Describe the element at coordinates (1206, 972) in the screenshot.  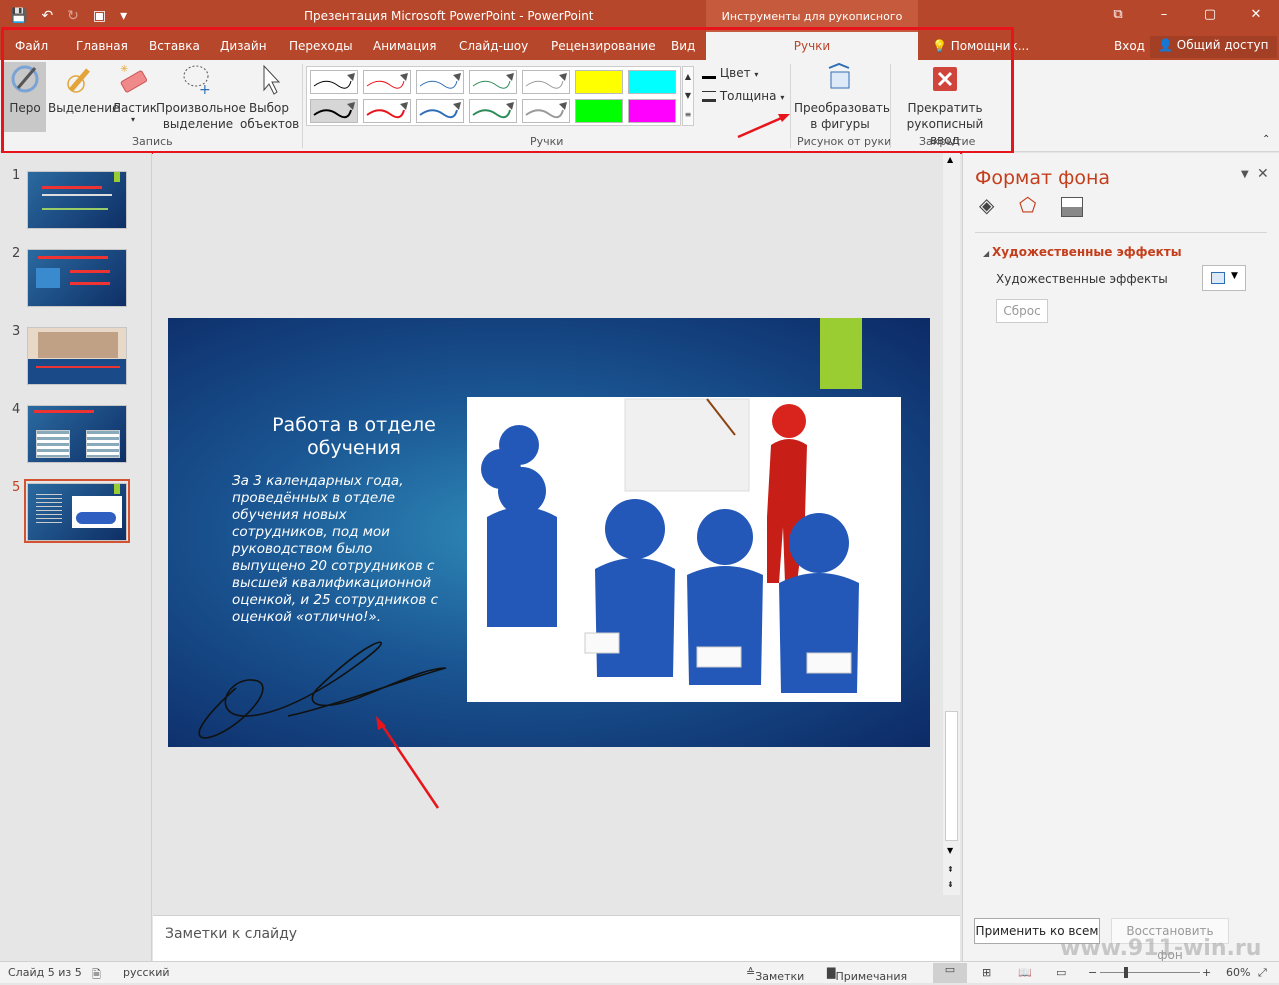
I see `zoom-in-icon: +` at that location.